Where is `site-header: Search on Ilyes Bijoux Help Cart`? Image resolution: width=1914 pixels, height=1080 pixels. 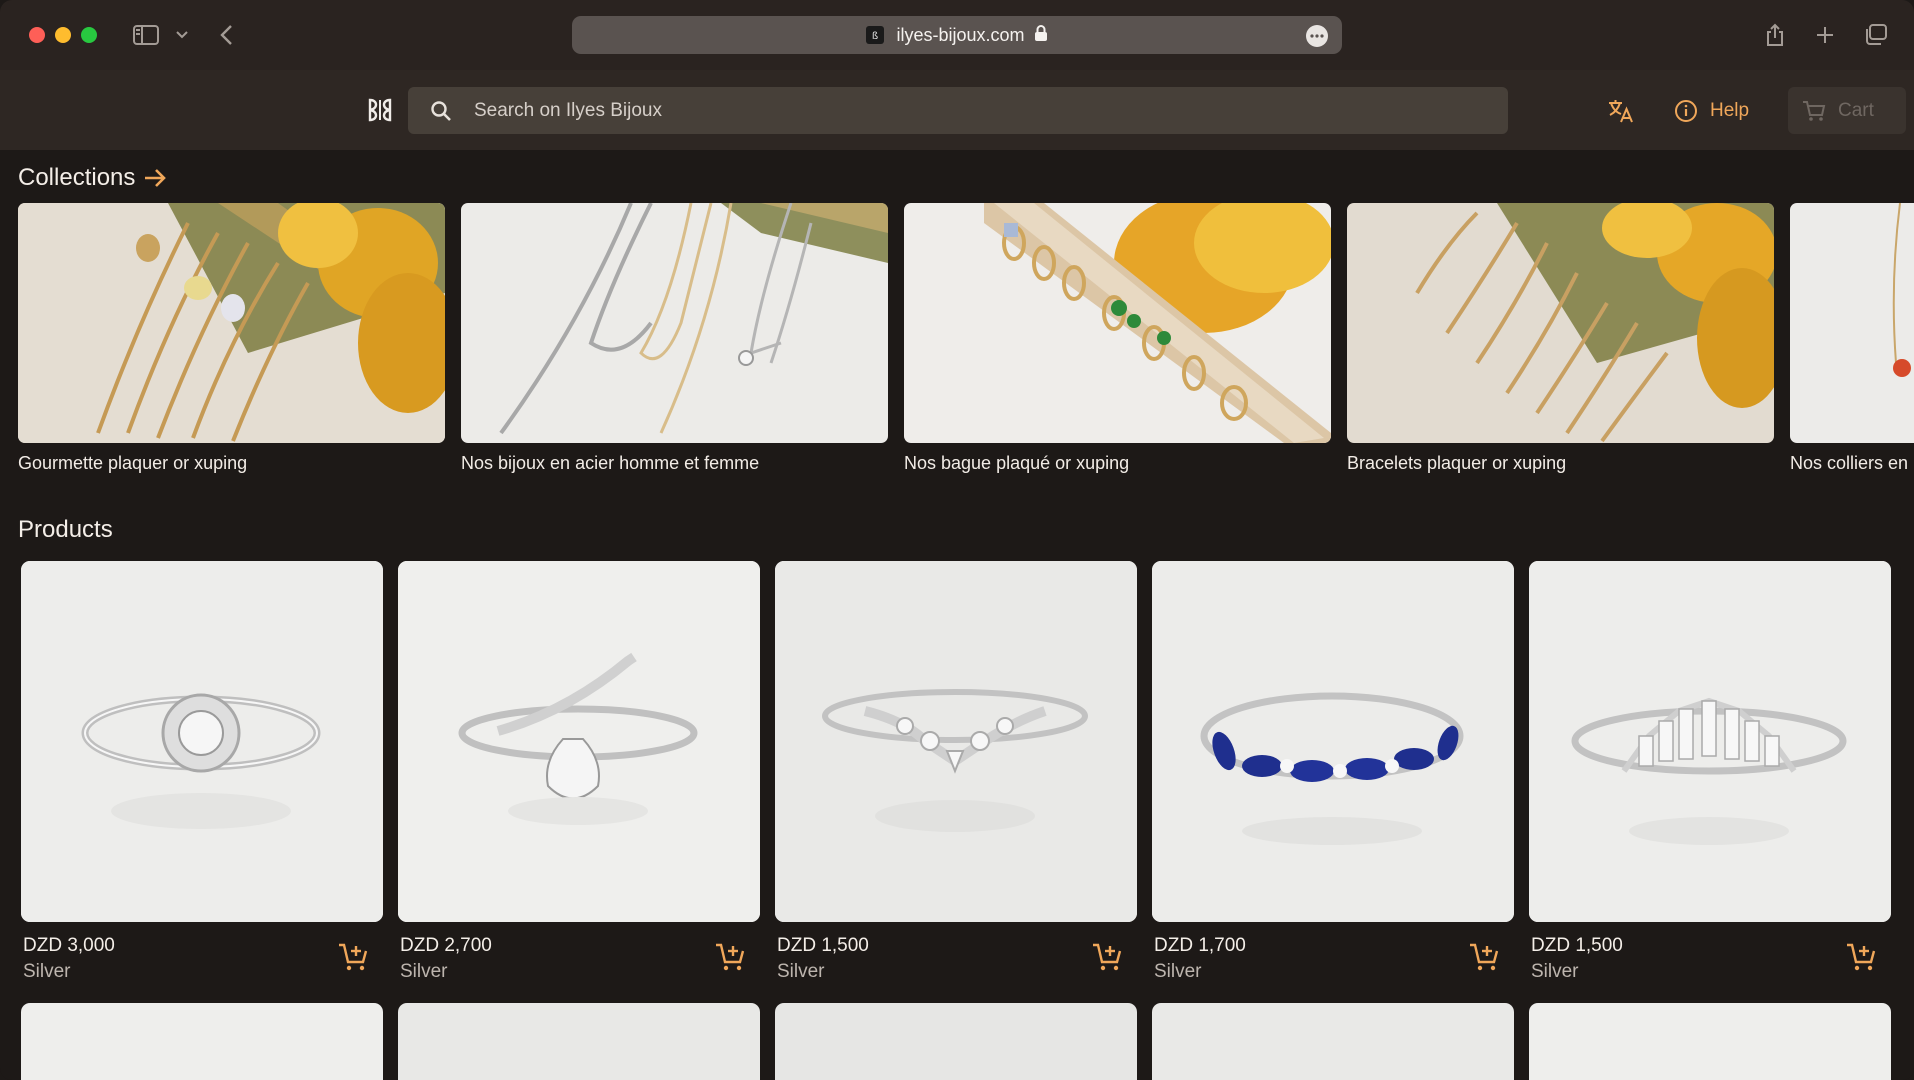
site-header: Search on Ilyes Bijoux Help Cart is located at coordinates (957, 110).